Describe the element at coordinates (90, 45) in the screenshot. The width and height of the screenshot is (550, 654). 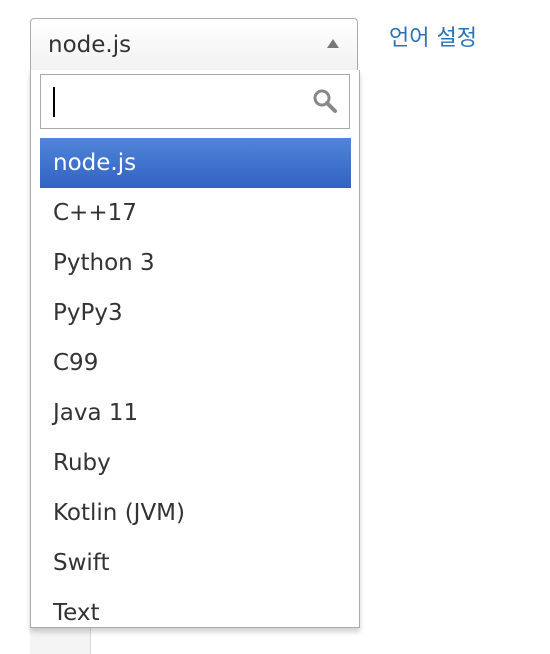
I see `language-select-value: node.js` at that location.